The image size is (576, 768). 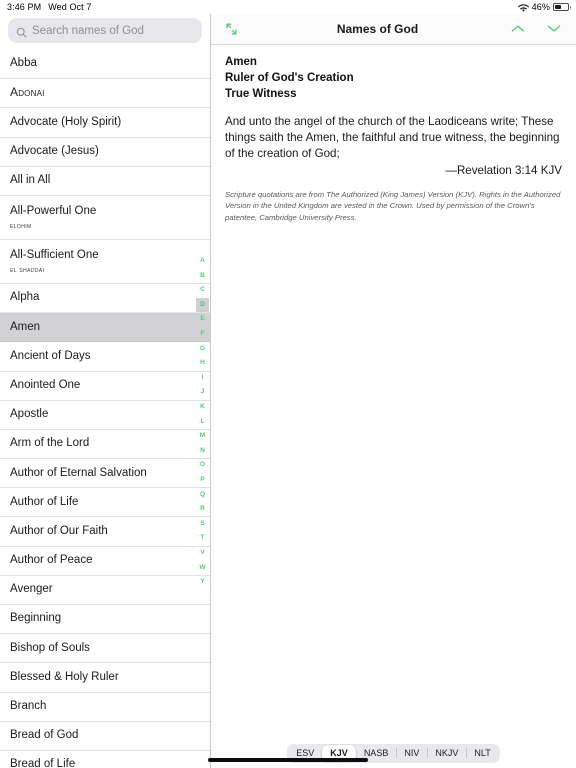 What do you see at coordinates (25, 297) in the screenshot?
I see `list-item-title: Alpha` at bounding box center [25, 297].